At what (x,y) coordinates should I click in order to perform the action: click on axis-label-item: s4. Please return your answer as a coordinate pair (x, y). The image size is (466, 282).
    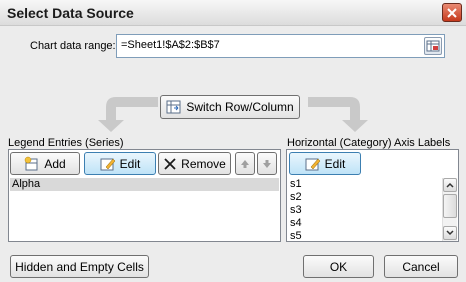
    Looking at the image, I should click on (296, 223).